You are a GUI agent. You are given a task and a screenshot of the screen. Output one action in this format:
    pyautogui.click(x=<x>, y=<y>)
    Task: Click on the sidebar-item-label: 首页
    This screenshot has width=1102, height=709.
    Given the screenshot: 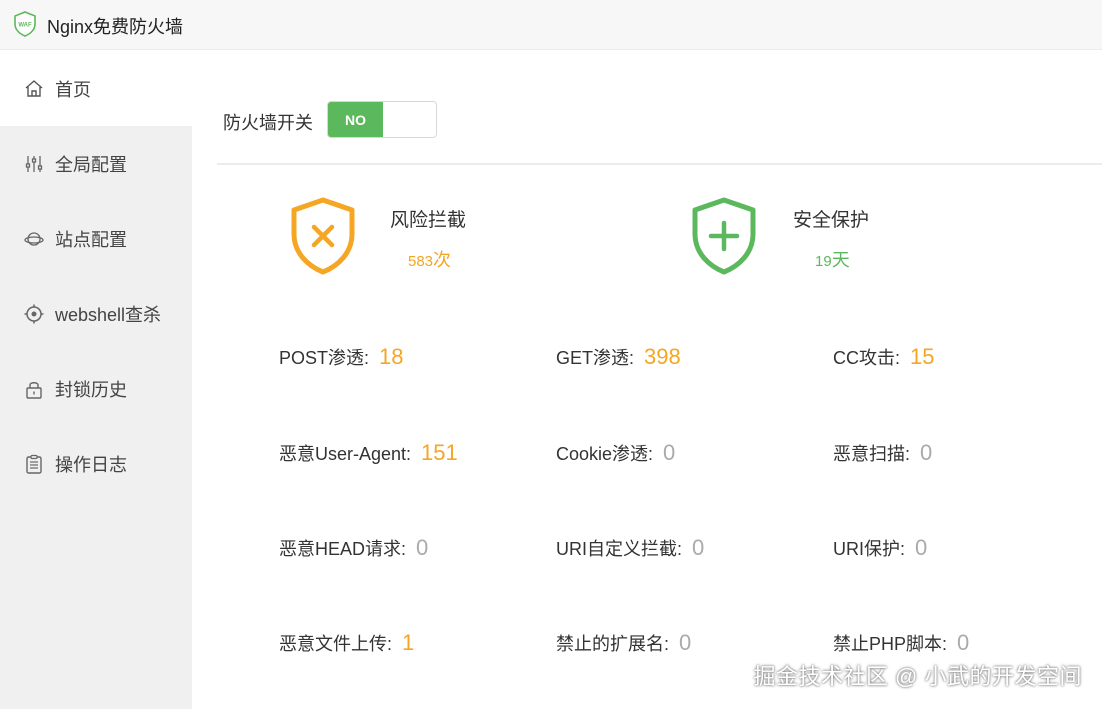 What is the action you would take?
    pyautogui.click(x=73, y=89)
    